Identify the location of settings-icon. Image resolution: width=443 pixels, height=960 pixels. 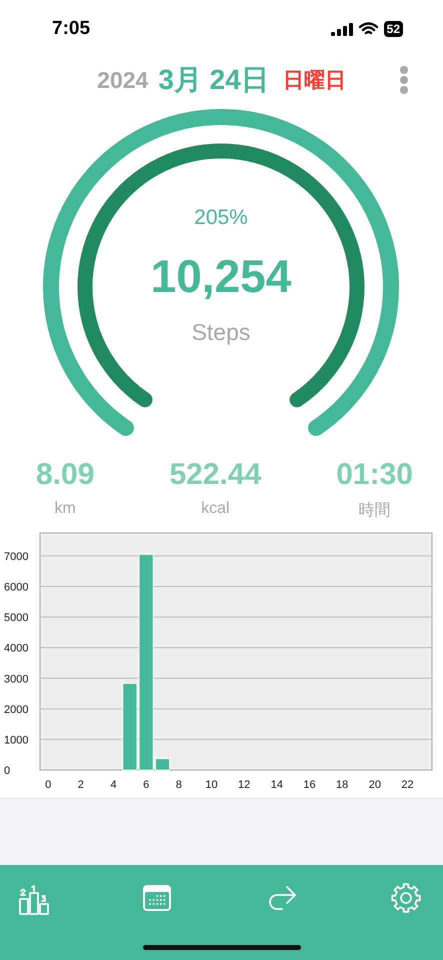
(406, 899).